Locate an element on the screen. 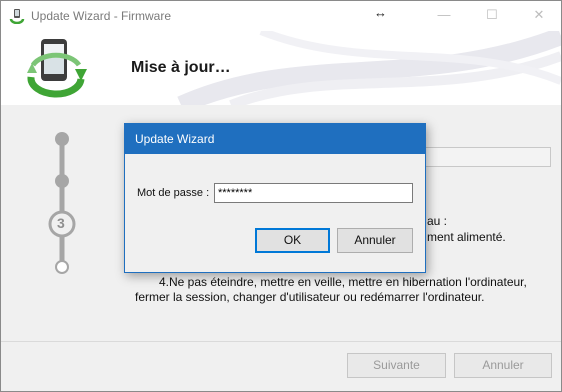 The width and height of the screenshot is (562, 392). instruction-line-2: ment alimenté. is located at coordinates (466, 237).